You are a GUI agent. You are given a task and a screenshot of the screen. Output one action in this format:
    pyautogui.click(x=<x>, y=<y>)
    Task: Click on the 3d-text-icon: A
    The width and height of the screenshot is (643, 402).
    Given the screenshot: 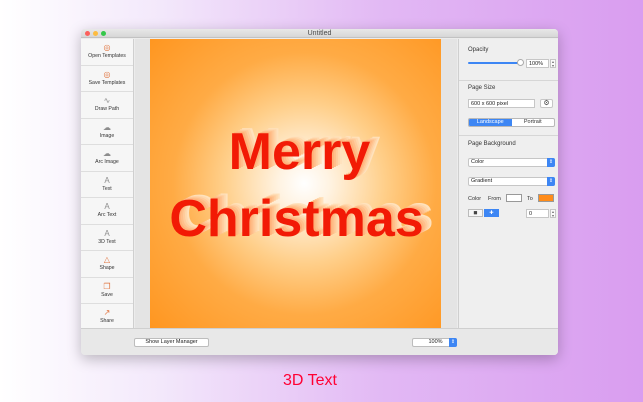 What is the action you would take?
    pyautogui.click(x=107, y=233)
    